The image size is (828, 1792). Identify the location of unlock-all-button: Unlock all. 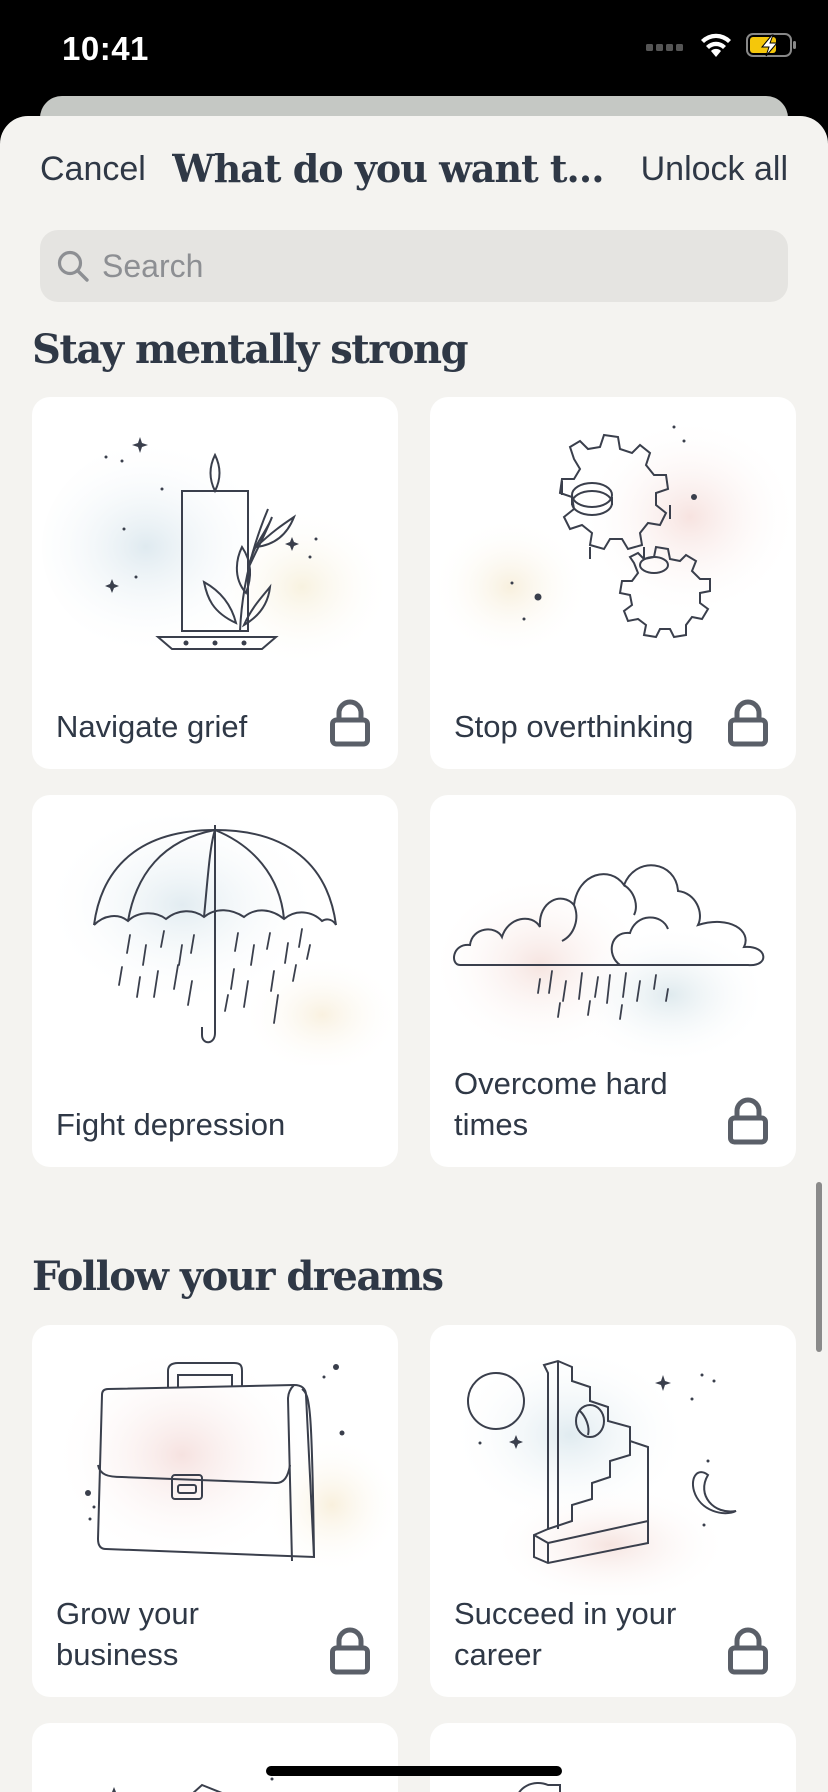
(714, 169).